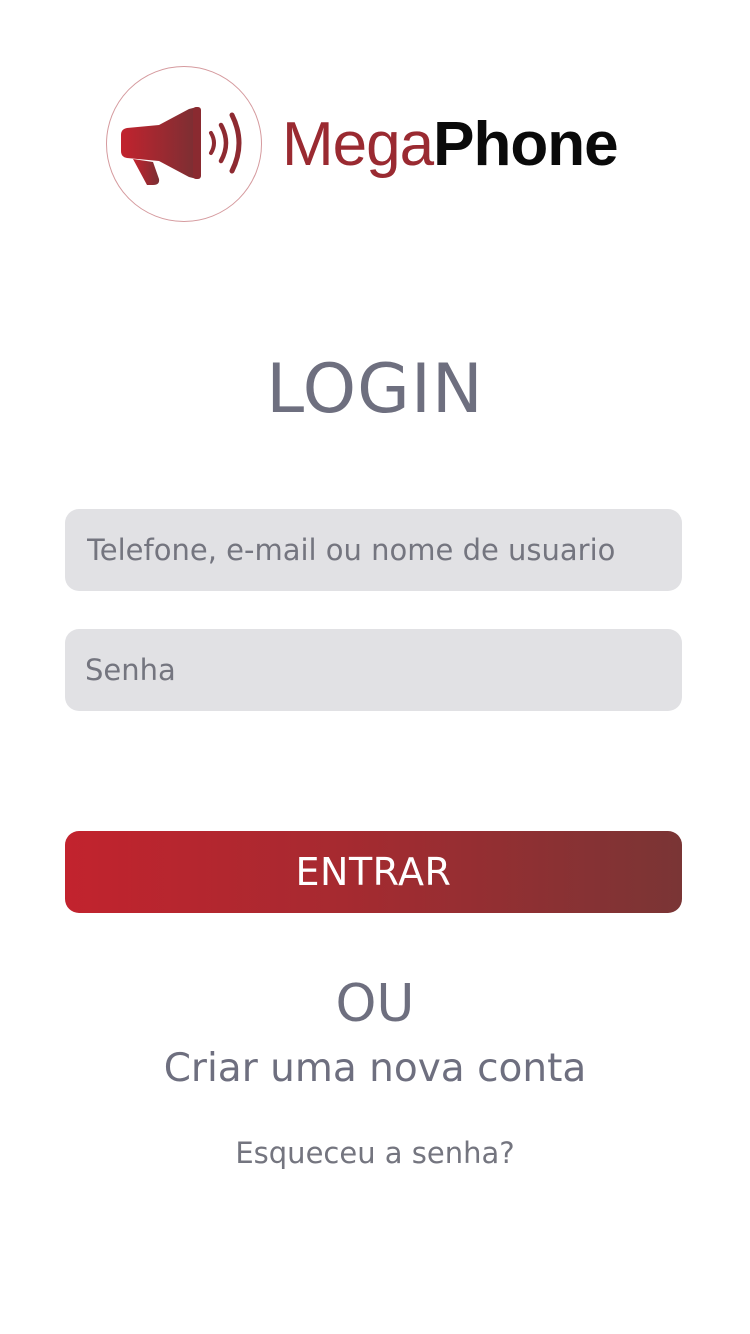  What do you see at coordinates (375, 1004) in the screenshot?
I see `or-divider-label: OU` at bounding box center [375, 1004].